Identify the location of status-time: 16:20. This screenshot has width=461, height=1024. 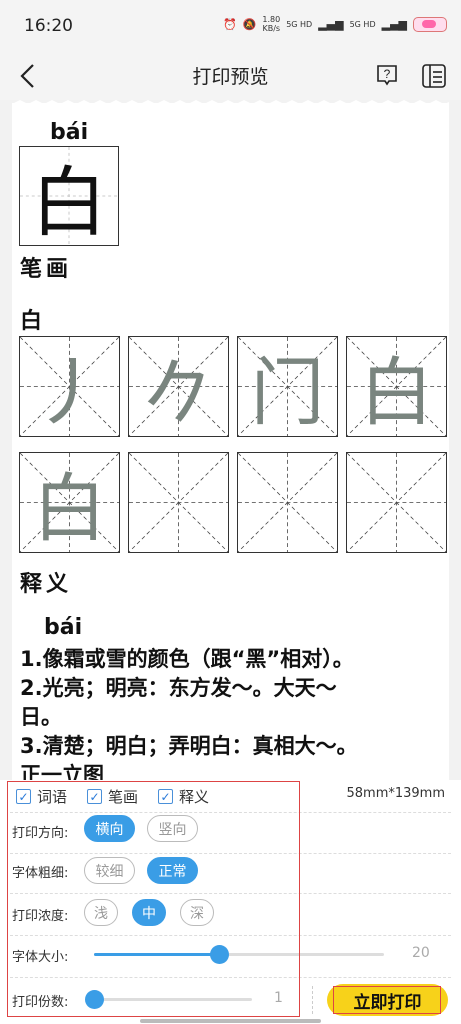
(48, 26).